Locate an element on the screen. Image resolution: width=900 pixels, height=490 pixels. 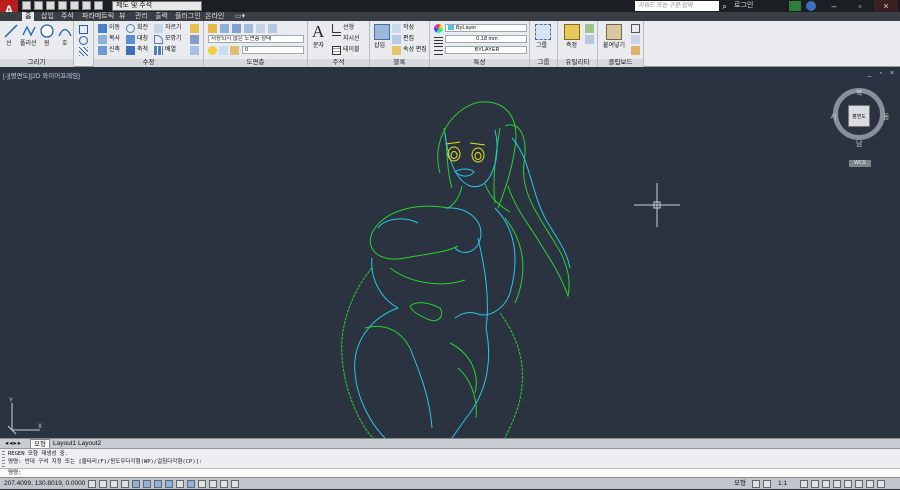
leader-label: 지시선 is located at coordinates (351, 39).